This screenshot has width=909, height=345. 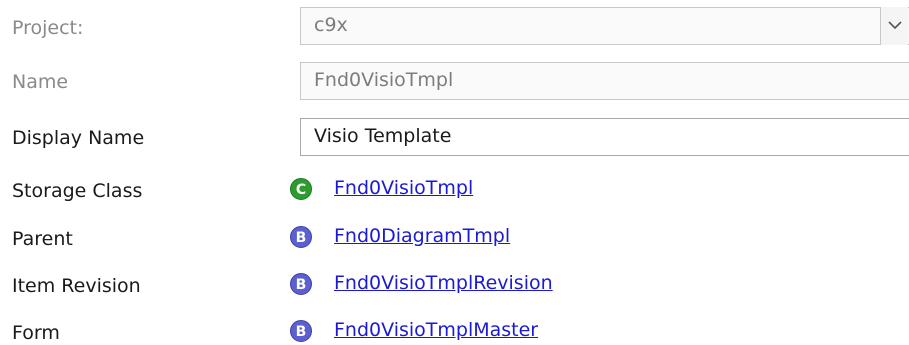 I want to click on project-dropdown-button, so click(x=894, y=26).